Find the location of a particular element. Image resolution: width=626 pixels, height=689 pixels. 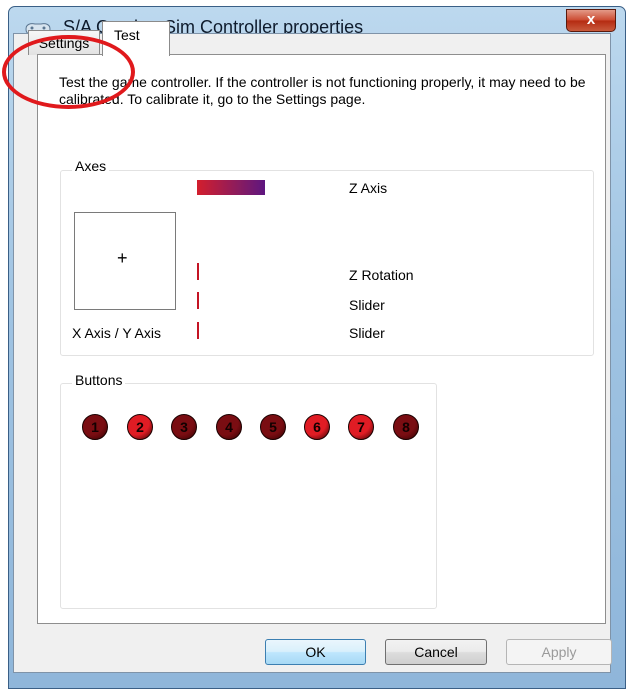

joystick-button-indicator: 1 is located at coordinates (95, 427).